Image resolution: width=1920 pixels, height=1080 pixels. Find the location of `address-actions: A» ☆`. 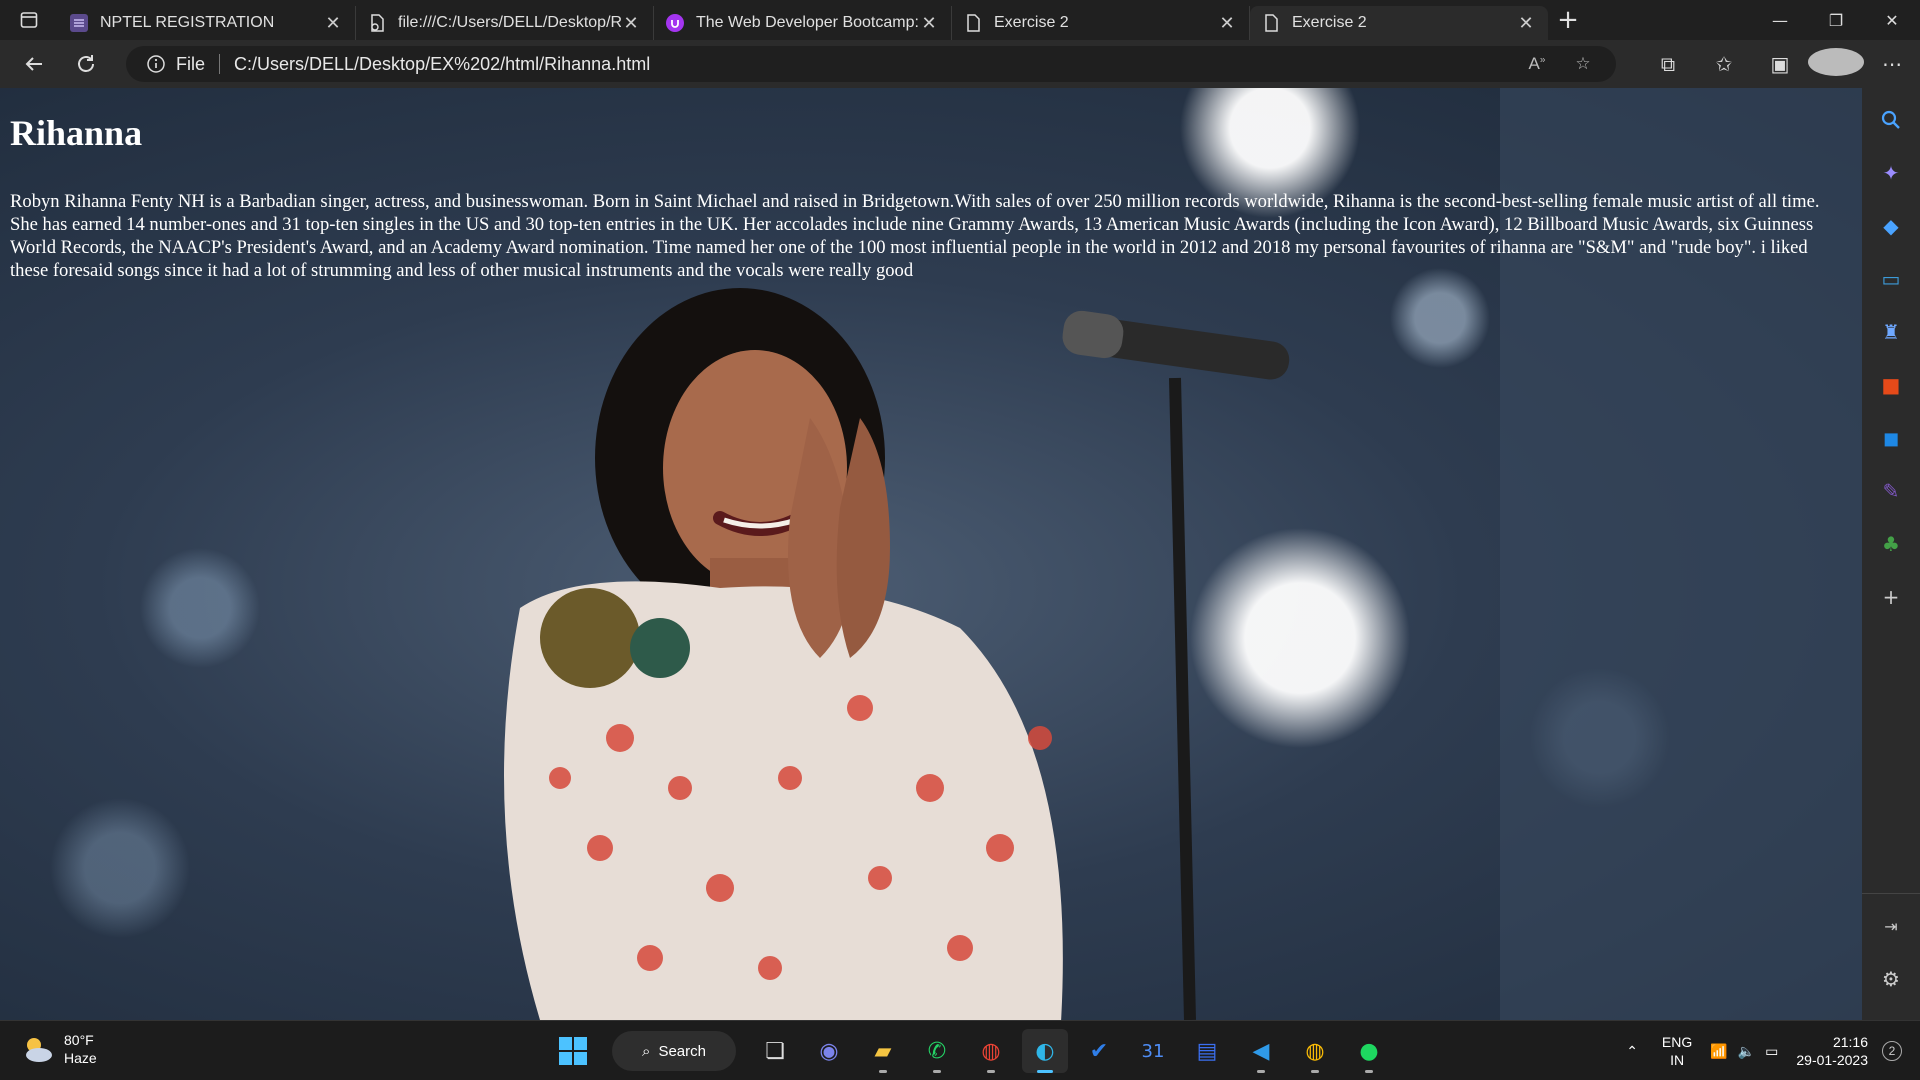

address-actions: A» ☆ is located at coordinates (1560, 64).